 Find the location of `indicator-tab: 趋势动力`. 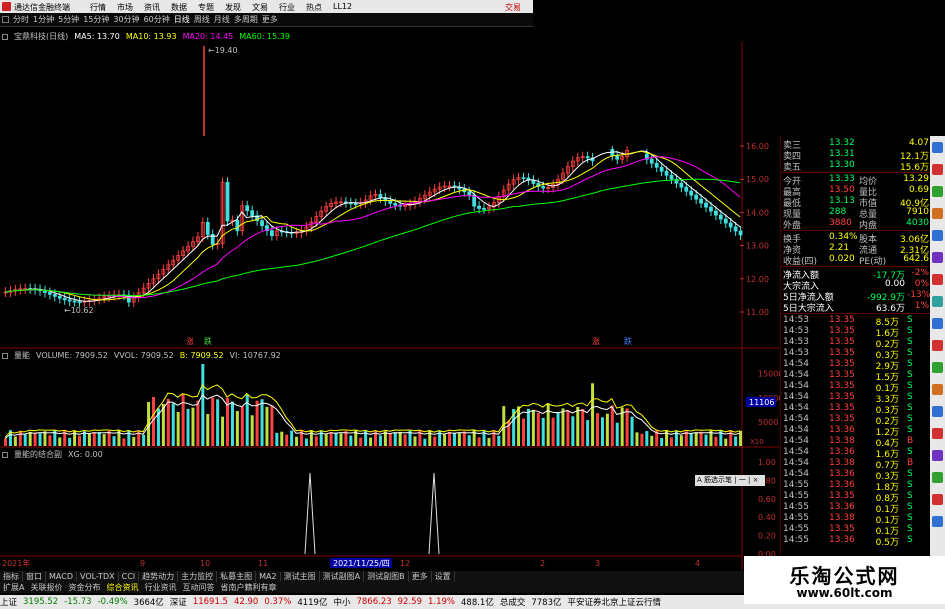

indicator-tab: 趋势动力 is located at coordinates (159, 576).